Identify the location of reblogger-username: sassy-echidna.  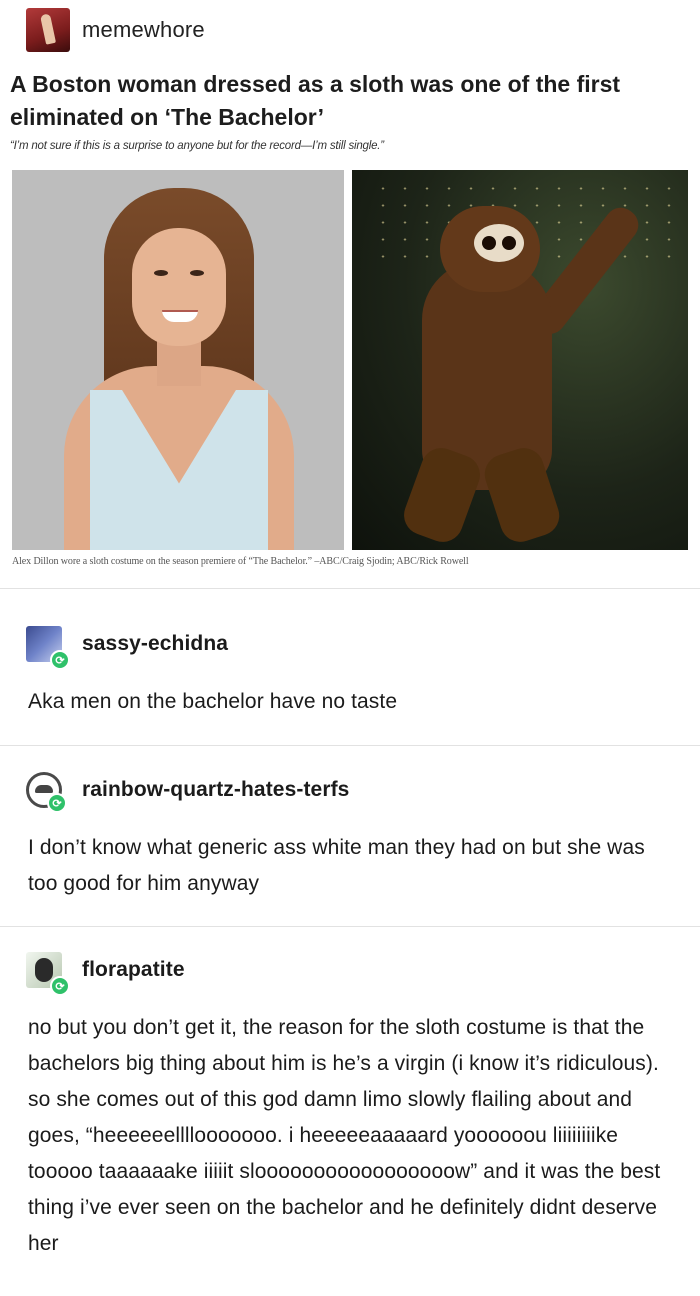
(155, 644).